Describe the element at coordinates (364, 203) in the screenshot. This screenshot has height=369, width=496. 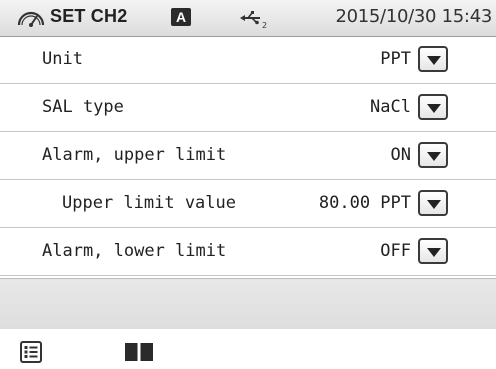
I see `setting-value: 80.00 PPT` at that location.